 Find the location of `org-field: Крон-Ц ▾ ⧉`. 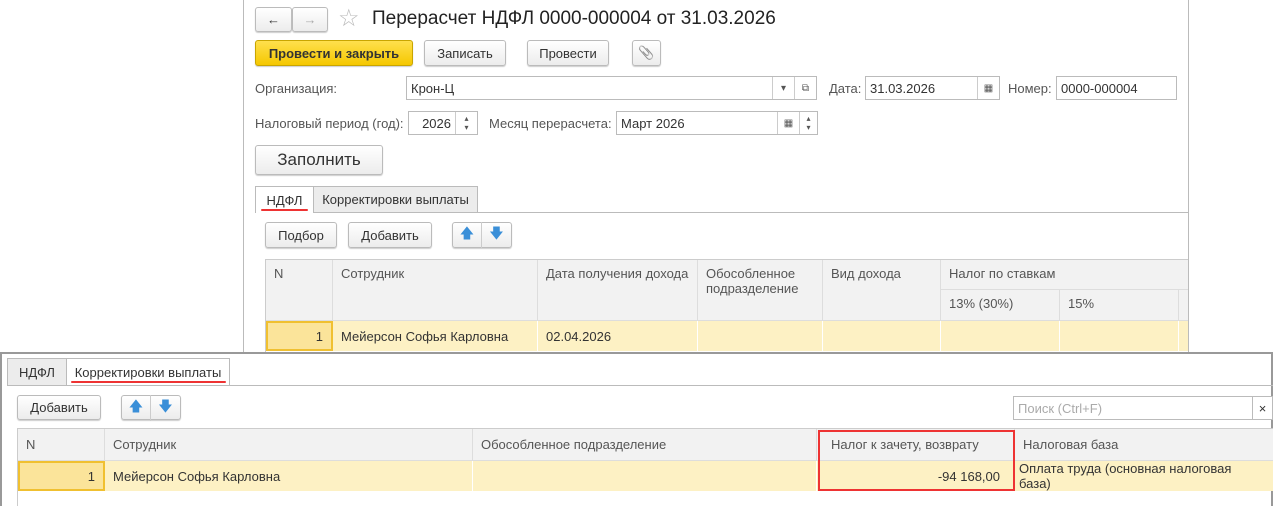

org-field: Крон-Ц ▾ ⧉ is located at coordinates (611, 88).